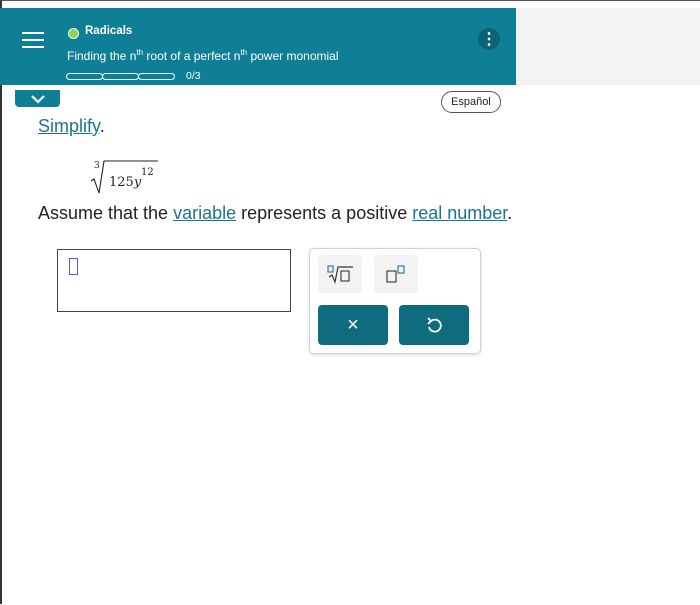 This screenshot has width=700, height=605. What do you see at coordinates (193, 76) in the screenshot?
I see `progress-count: 0/3` at bounding box center [193, 76].